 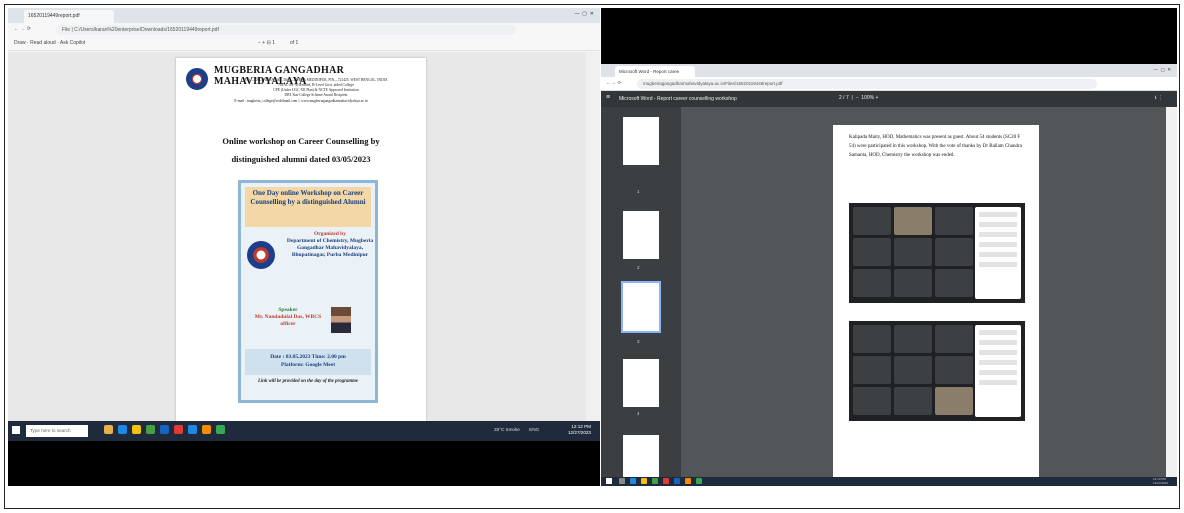 I want to click on meet-screenshot, so click(x=937, y=248).